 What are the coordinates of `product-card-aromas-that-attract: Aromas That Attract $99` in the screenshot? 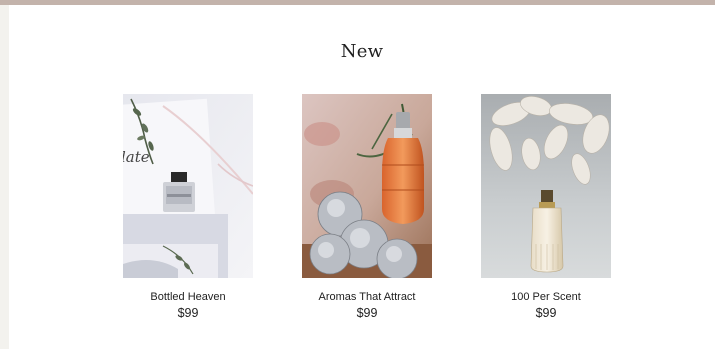 It's located at (367, 207).